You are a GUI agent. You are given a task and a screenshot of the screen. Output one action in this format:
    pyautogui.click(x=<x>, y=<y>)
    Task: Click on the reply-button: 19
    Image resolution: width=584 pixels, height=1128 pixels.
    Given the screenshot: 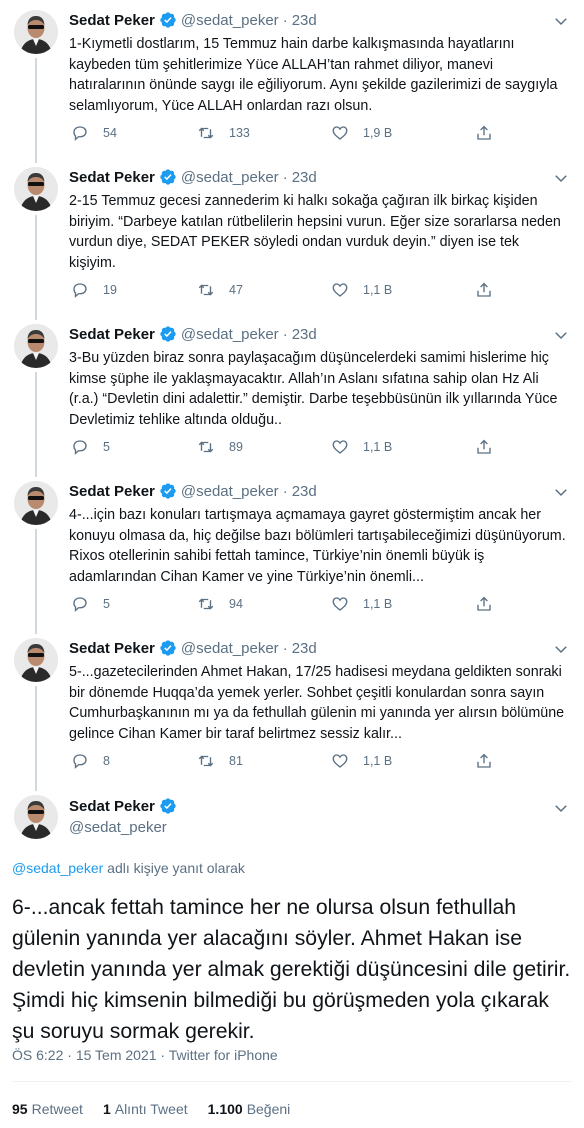 What is the action you would take?
    pyautogui.click(x=94, y=290)
    